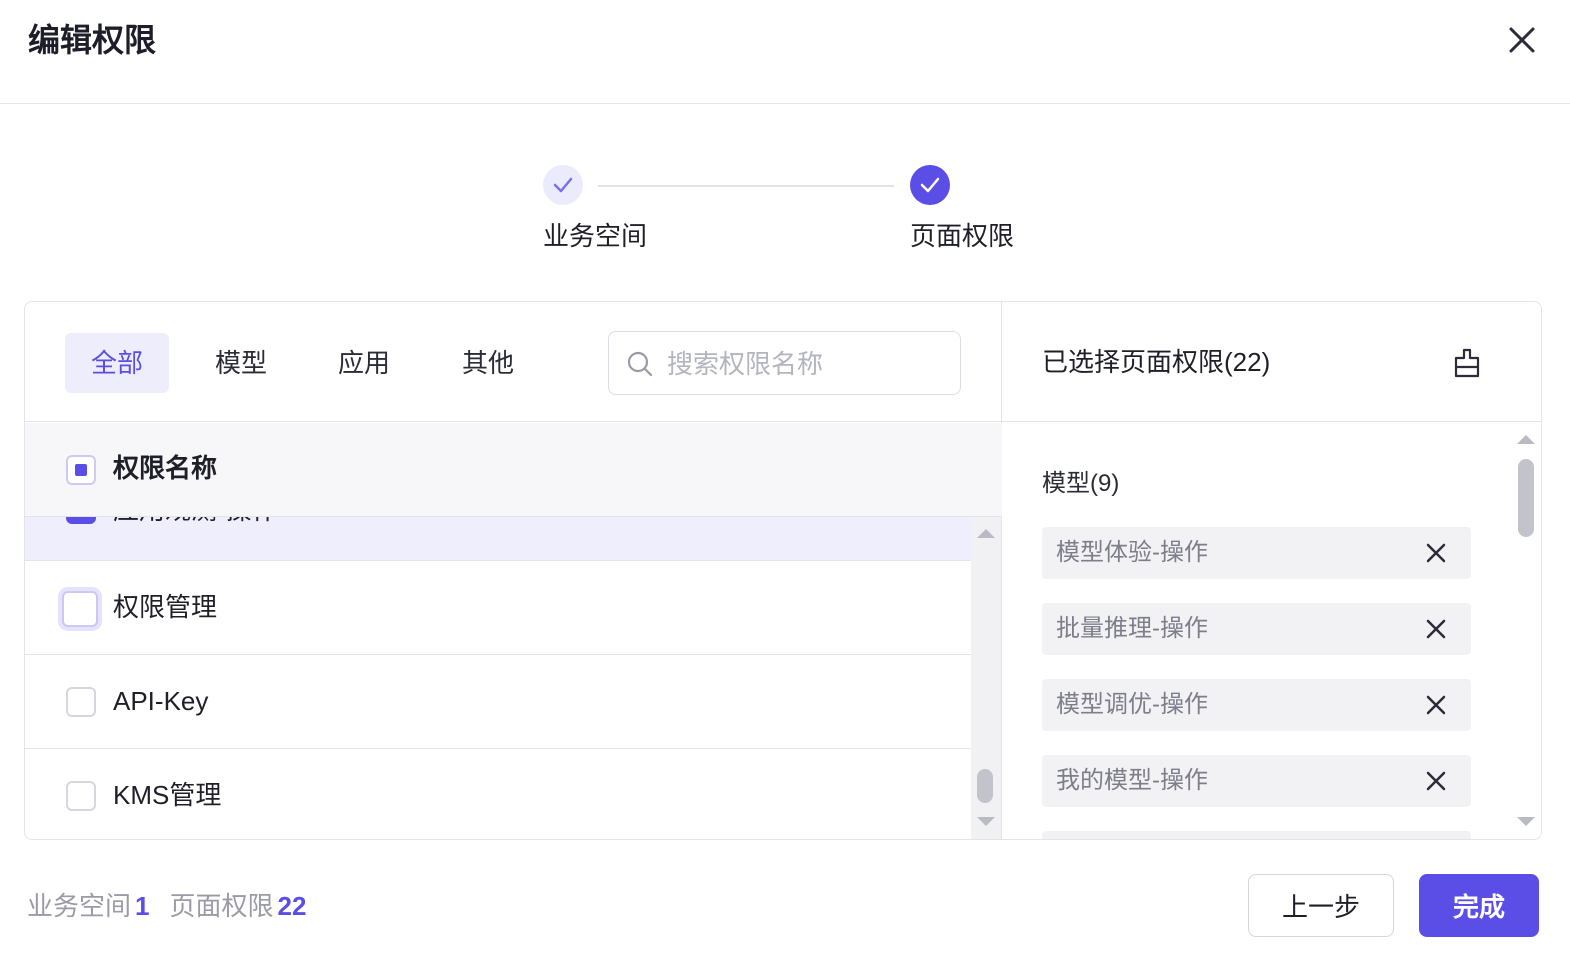 Image resolution: width=1570 pixels, height=958 pixels. Describe the element at coordinates (1479, 905) in the screenshot. I see `done-button: 完成` at that location.